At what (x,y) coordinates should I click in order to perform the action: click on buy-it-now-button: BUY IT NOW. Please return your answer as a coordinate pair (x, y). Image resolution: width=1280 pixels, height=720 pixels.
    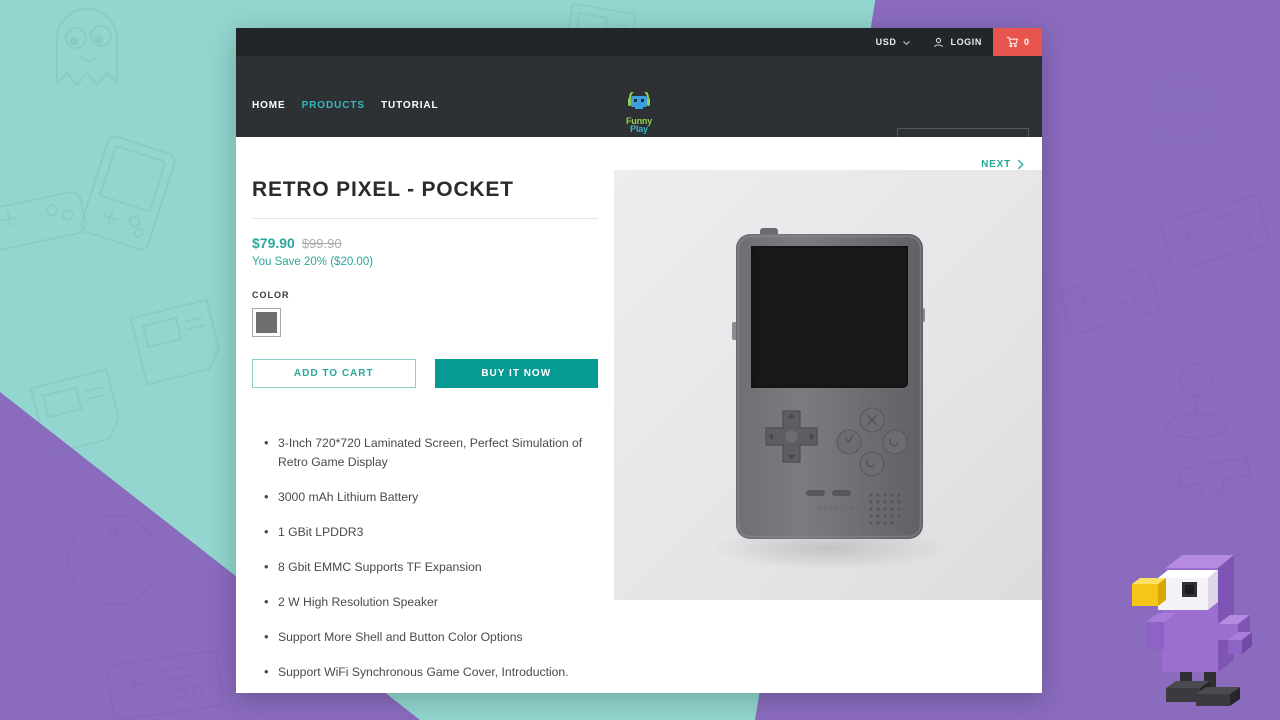
    Looking at the image, I should click on (516, 373).